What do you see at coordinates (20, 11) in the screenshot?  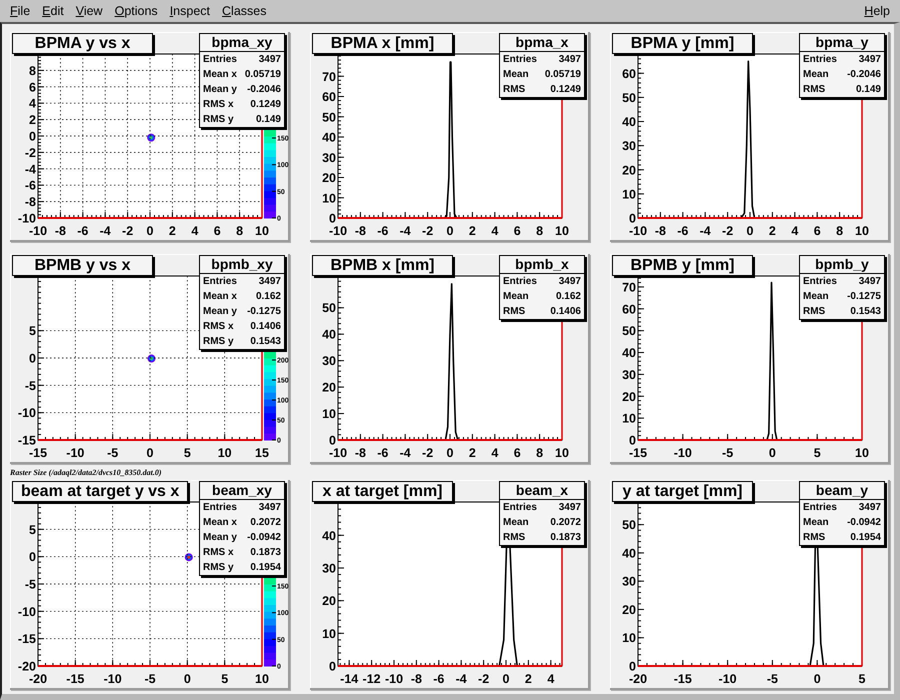 I see `menu-item: File` at bounding box center [20, 11].